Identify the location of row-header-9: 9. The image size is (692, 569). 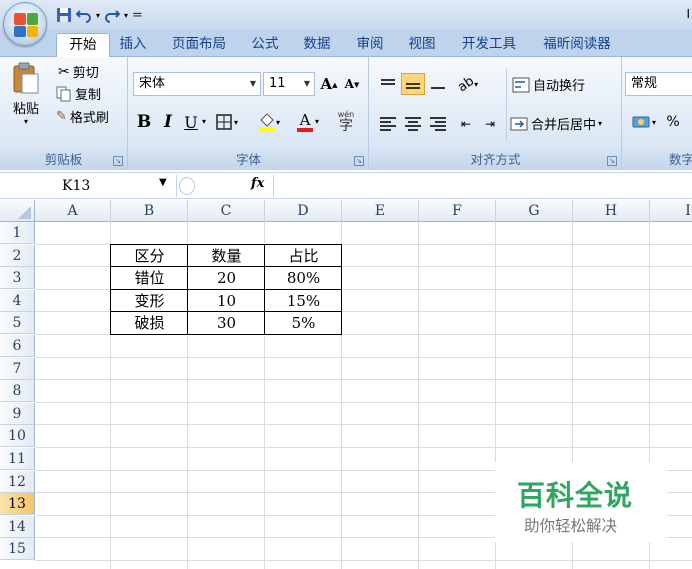
(17, 413).